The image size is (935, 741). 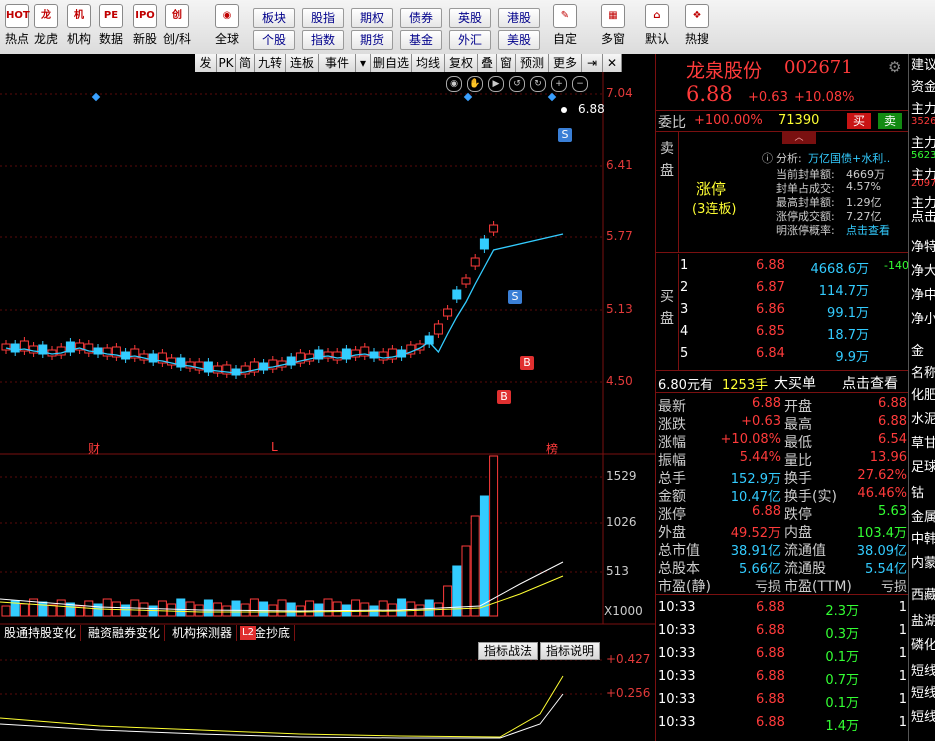 What do you see at coordinates (470, 40) in the screenshot?
I see `market-tab-b4: 外汇` at bounding box center [470, 40].